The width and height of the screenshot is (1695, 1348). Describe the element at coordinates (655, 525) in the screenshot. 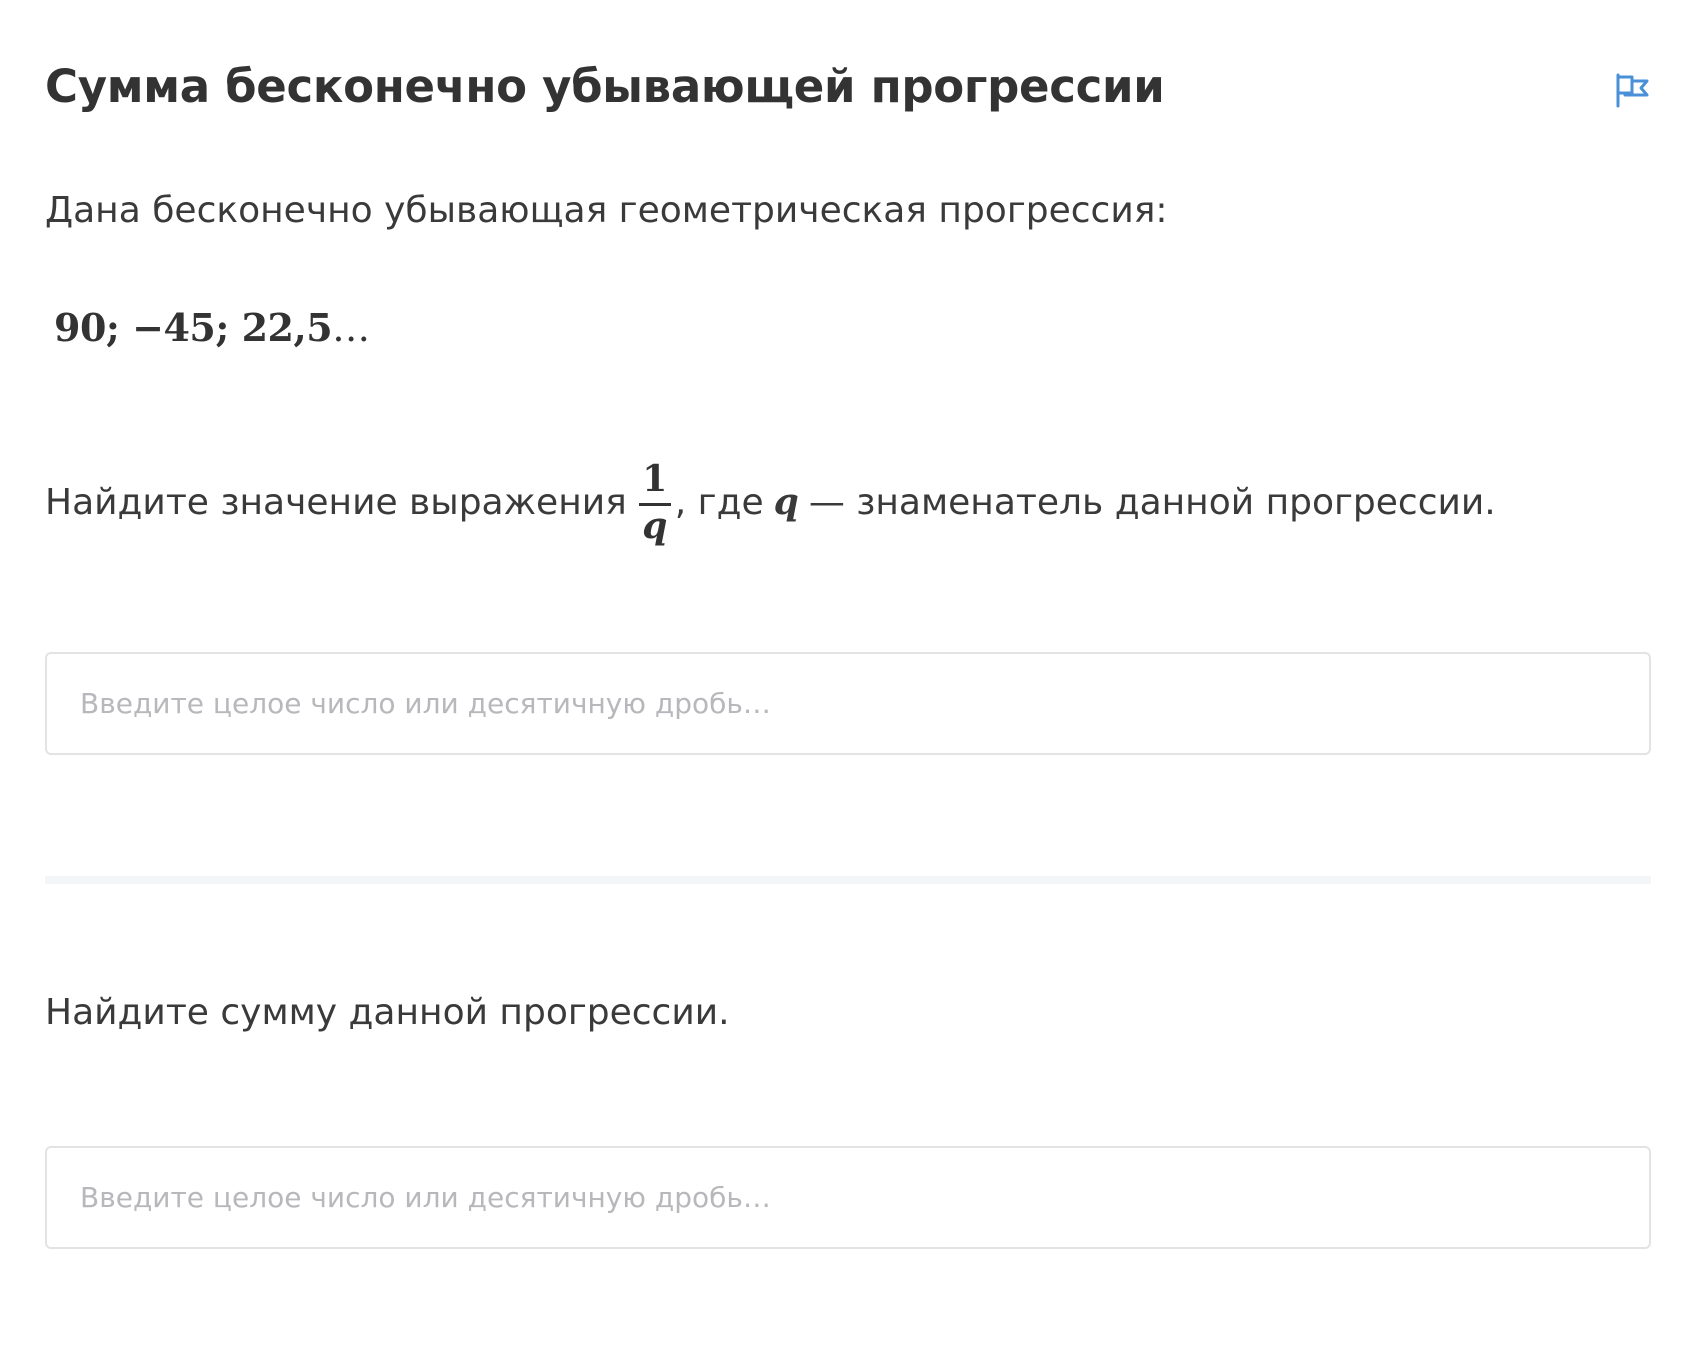

I see `fraction-denominator: q` at that location.